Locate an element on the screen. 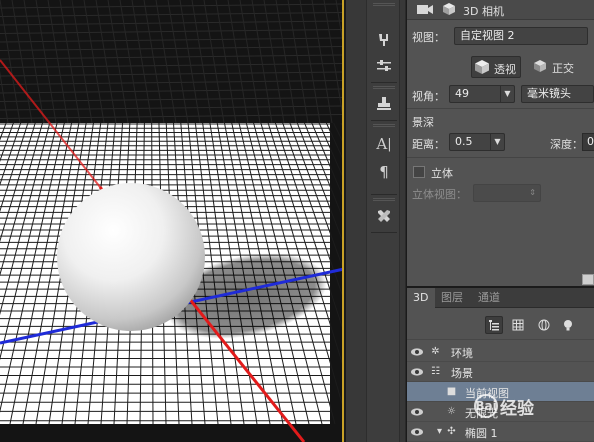 This screenshot has width=594, height=442. panel-tab-bar: 3D 图层 通道 is located at coordinates (500, 298).